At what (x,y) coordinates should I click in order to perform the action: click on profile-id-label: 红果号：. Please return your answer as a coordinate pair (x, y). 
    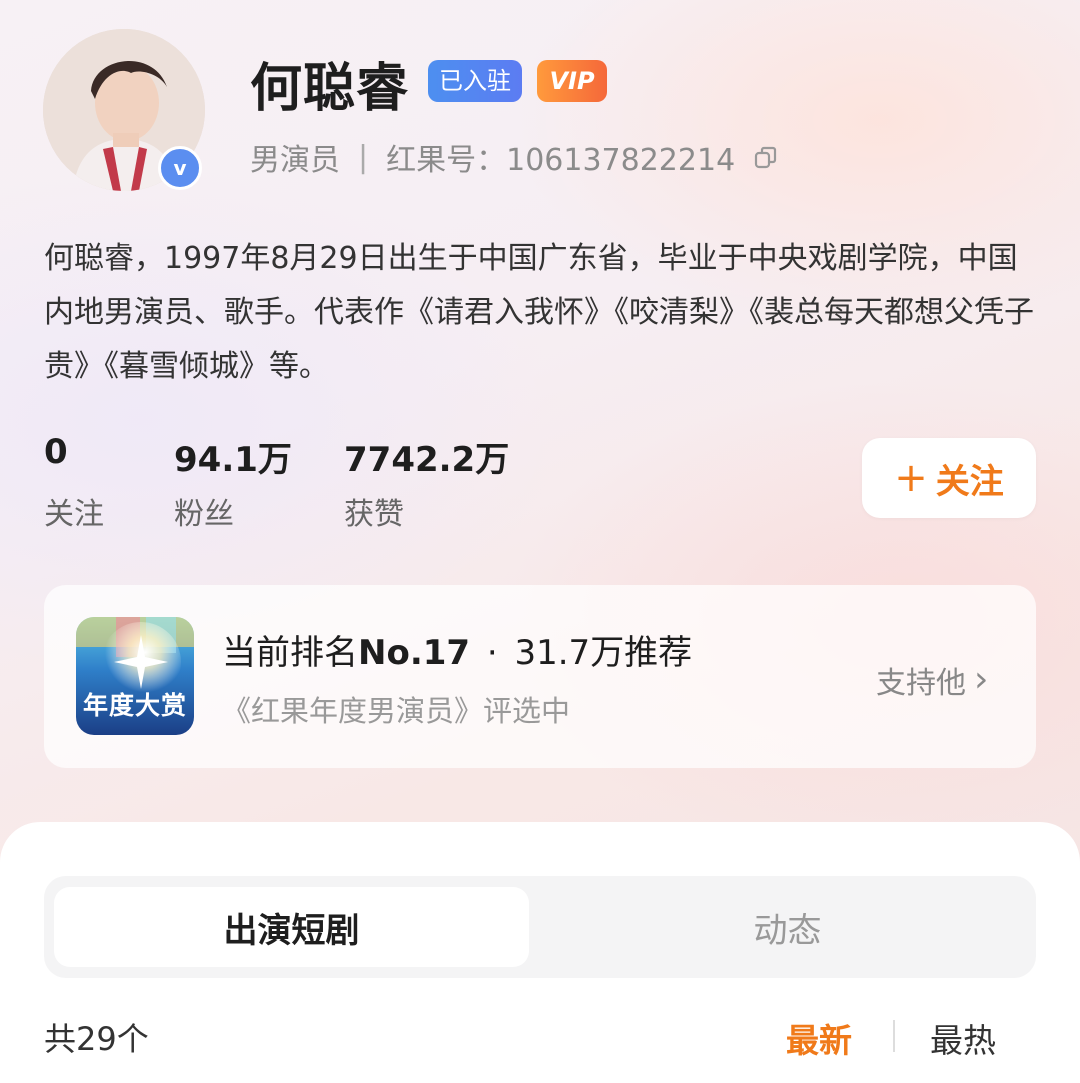
    Looking at the image, I should click on (446, 160).